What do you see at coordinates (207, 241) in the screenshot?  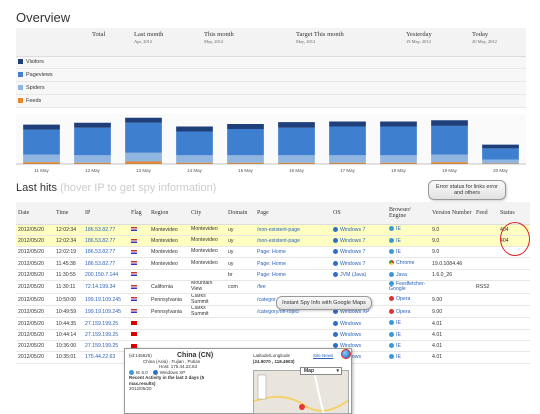 I see `hit-city: Montevideo` at bounding box center [207, 241].